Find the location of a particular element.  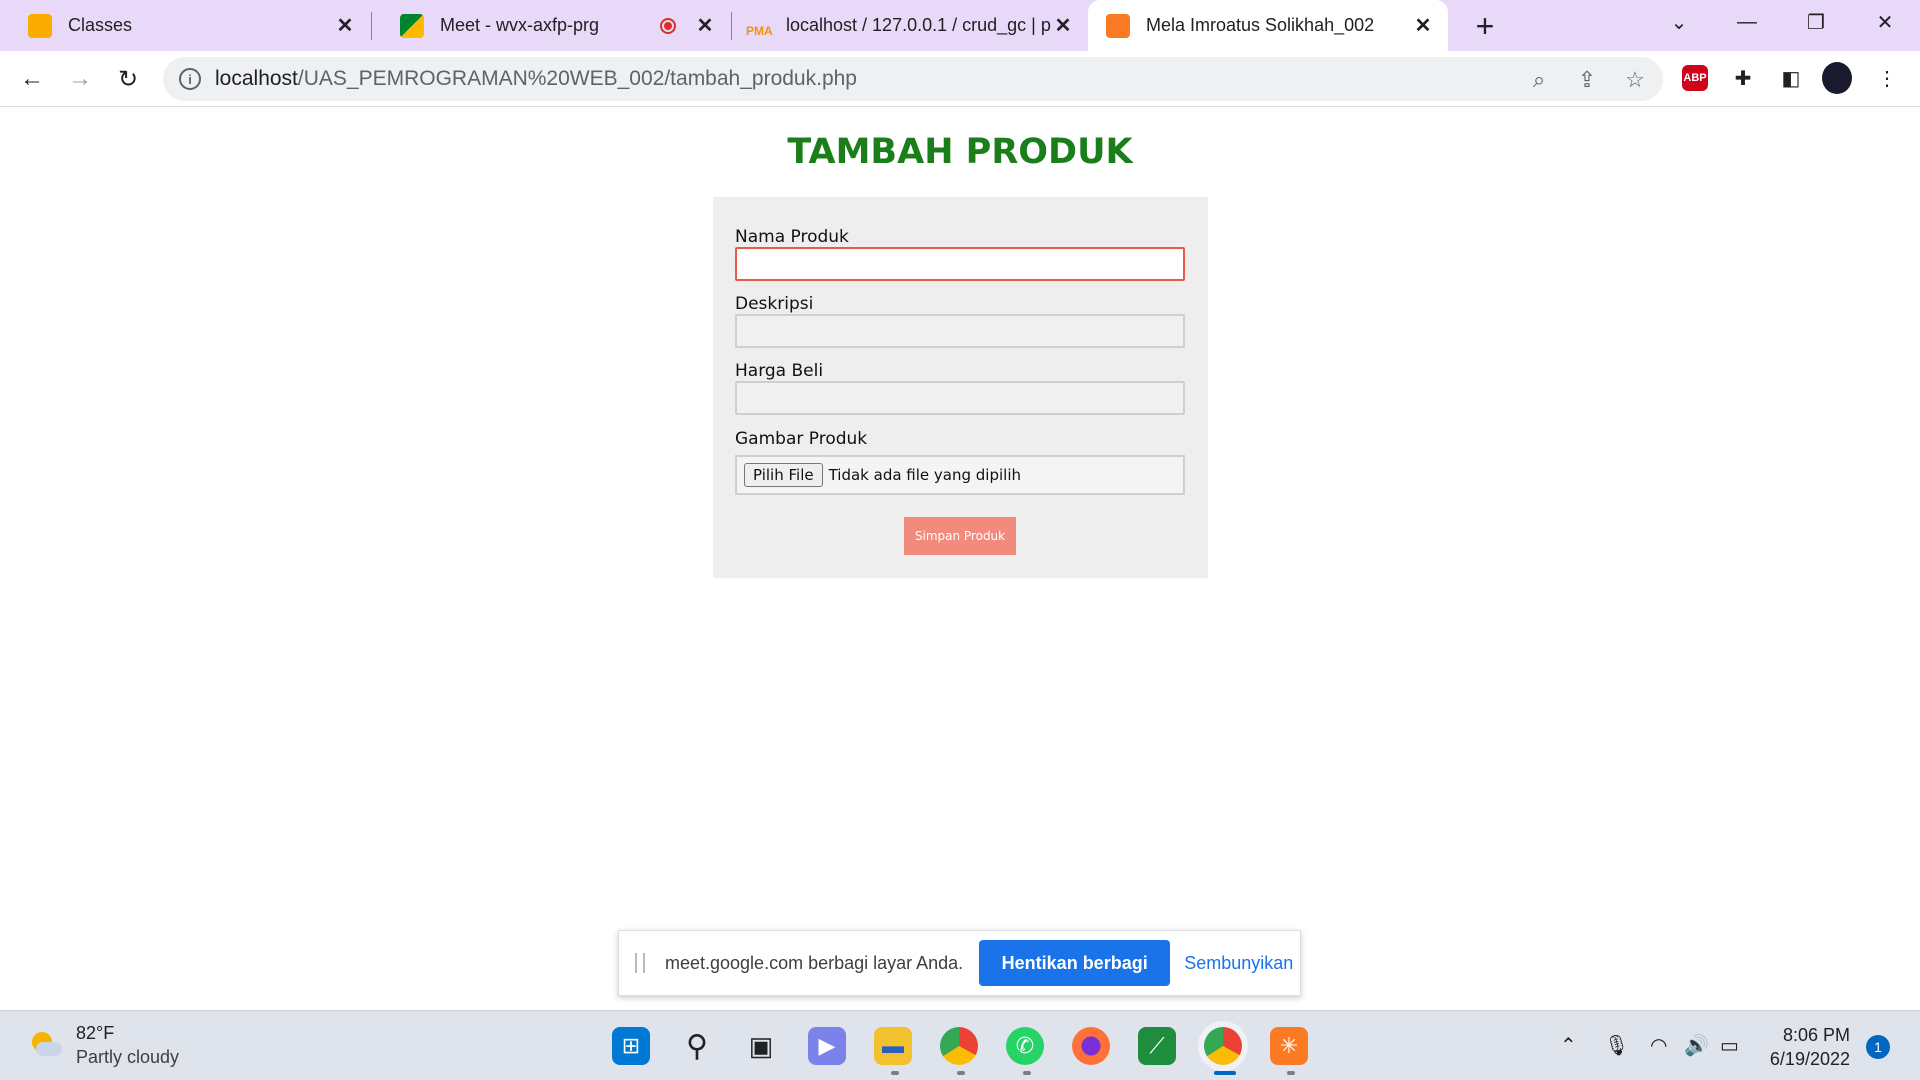

firefox-icon is located at coordinates (1091, 1046).